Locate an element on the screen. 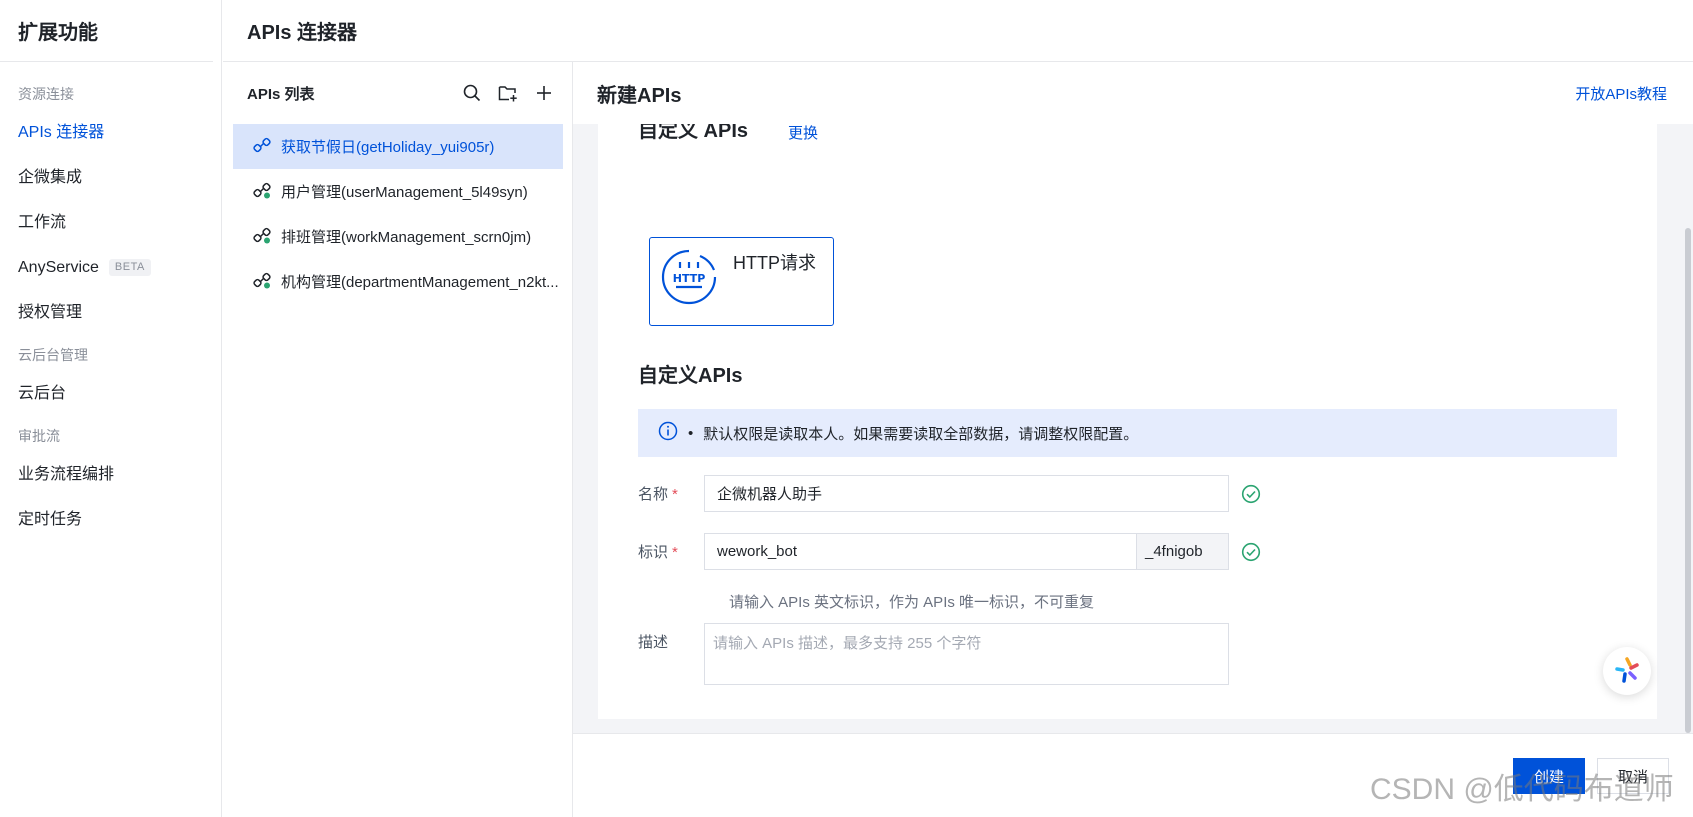 This screenshot has height=817, width=1693. nav-item-label: 云后台 is located at coordinates (42, 393).